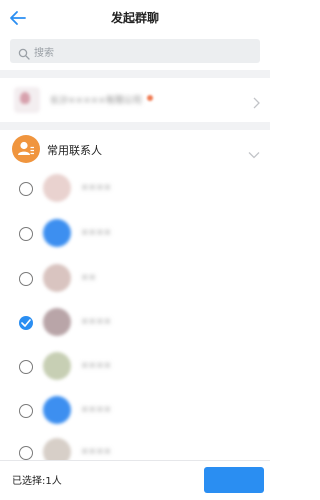 The image size is (320, 500). What do you see at coordinates (135, 149) in the screenshot?
I see `frequent-contacts-group: 常用联系人` at bounding box center [135, 149].